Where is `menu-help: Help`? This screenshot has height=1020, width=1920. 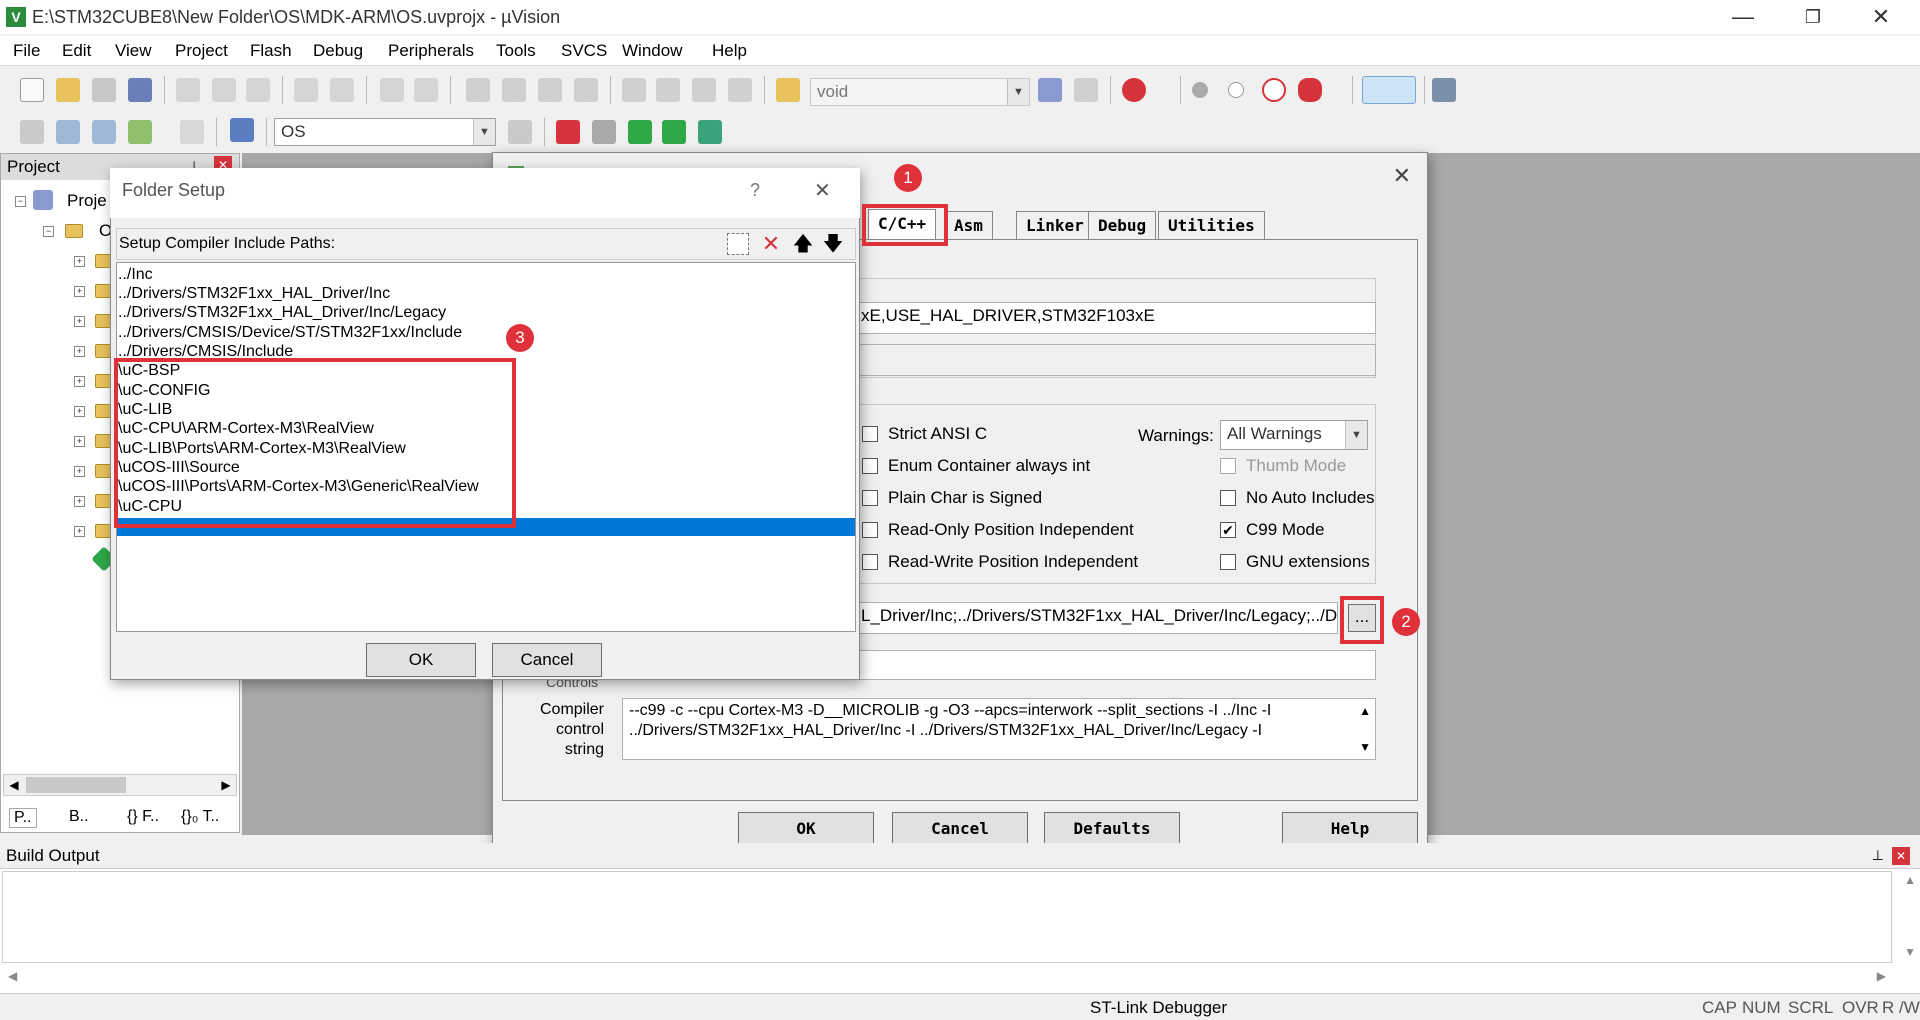 menu-help: Help is located at coordinates (729, 51).